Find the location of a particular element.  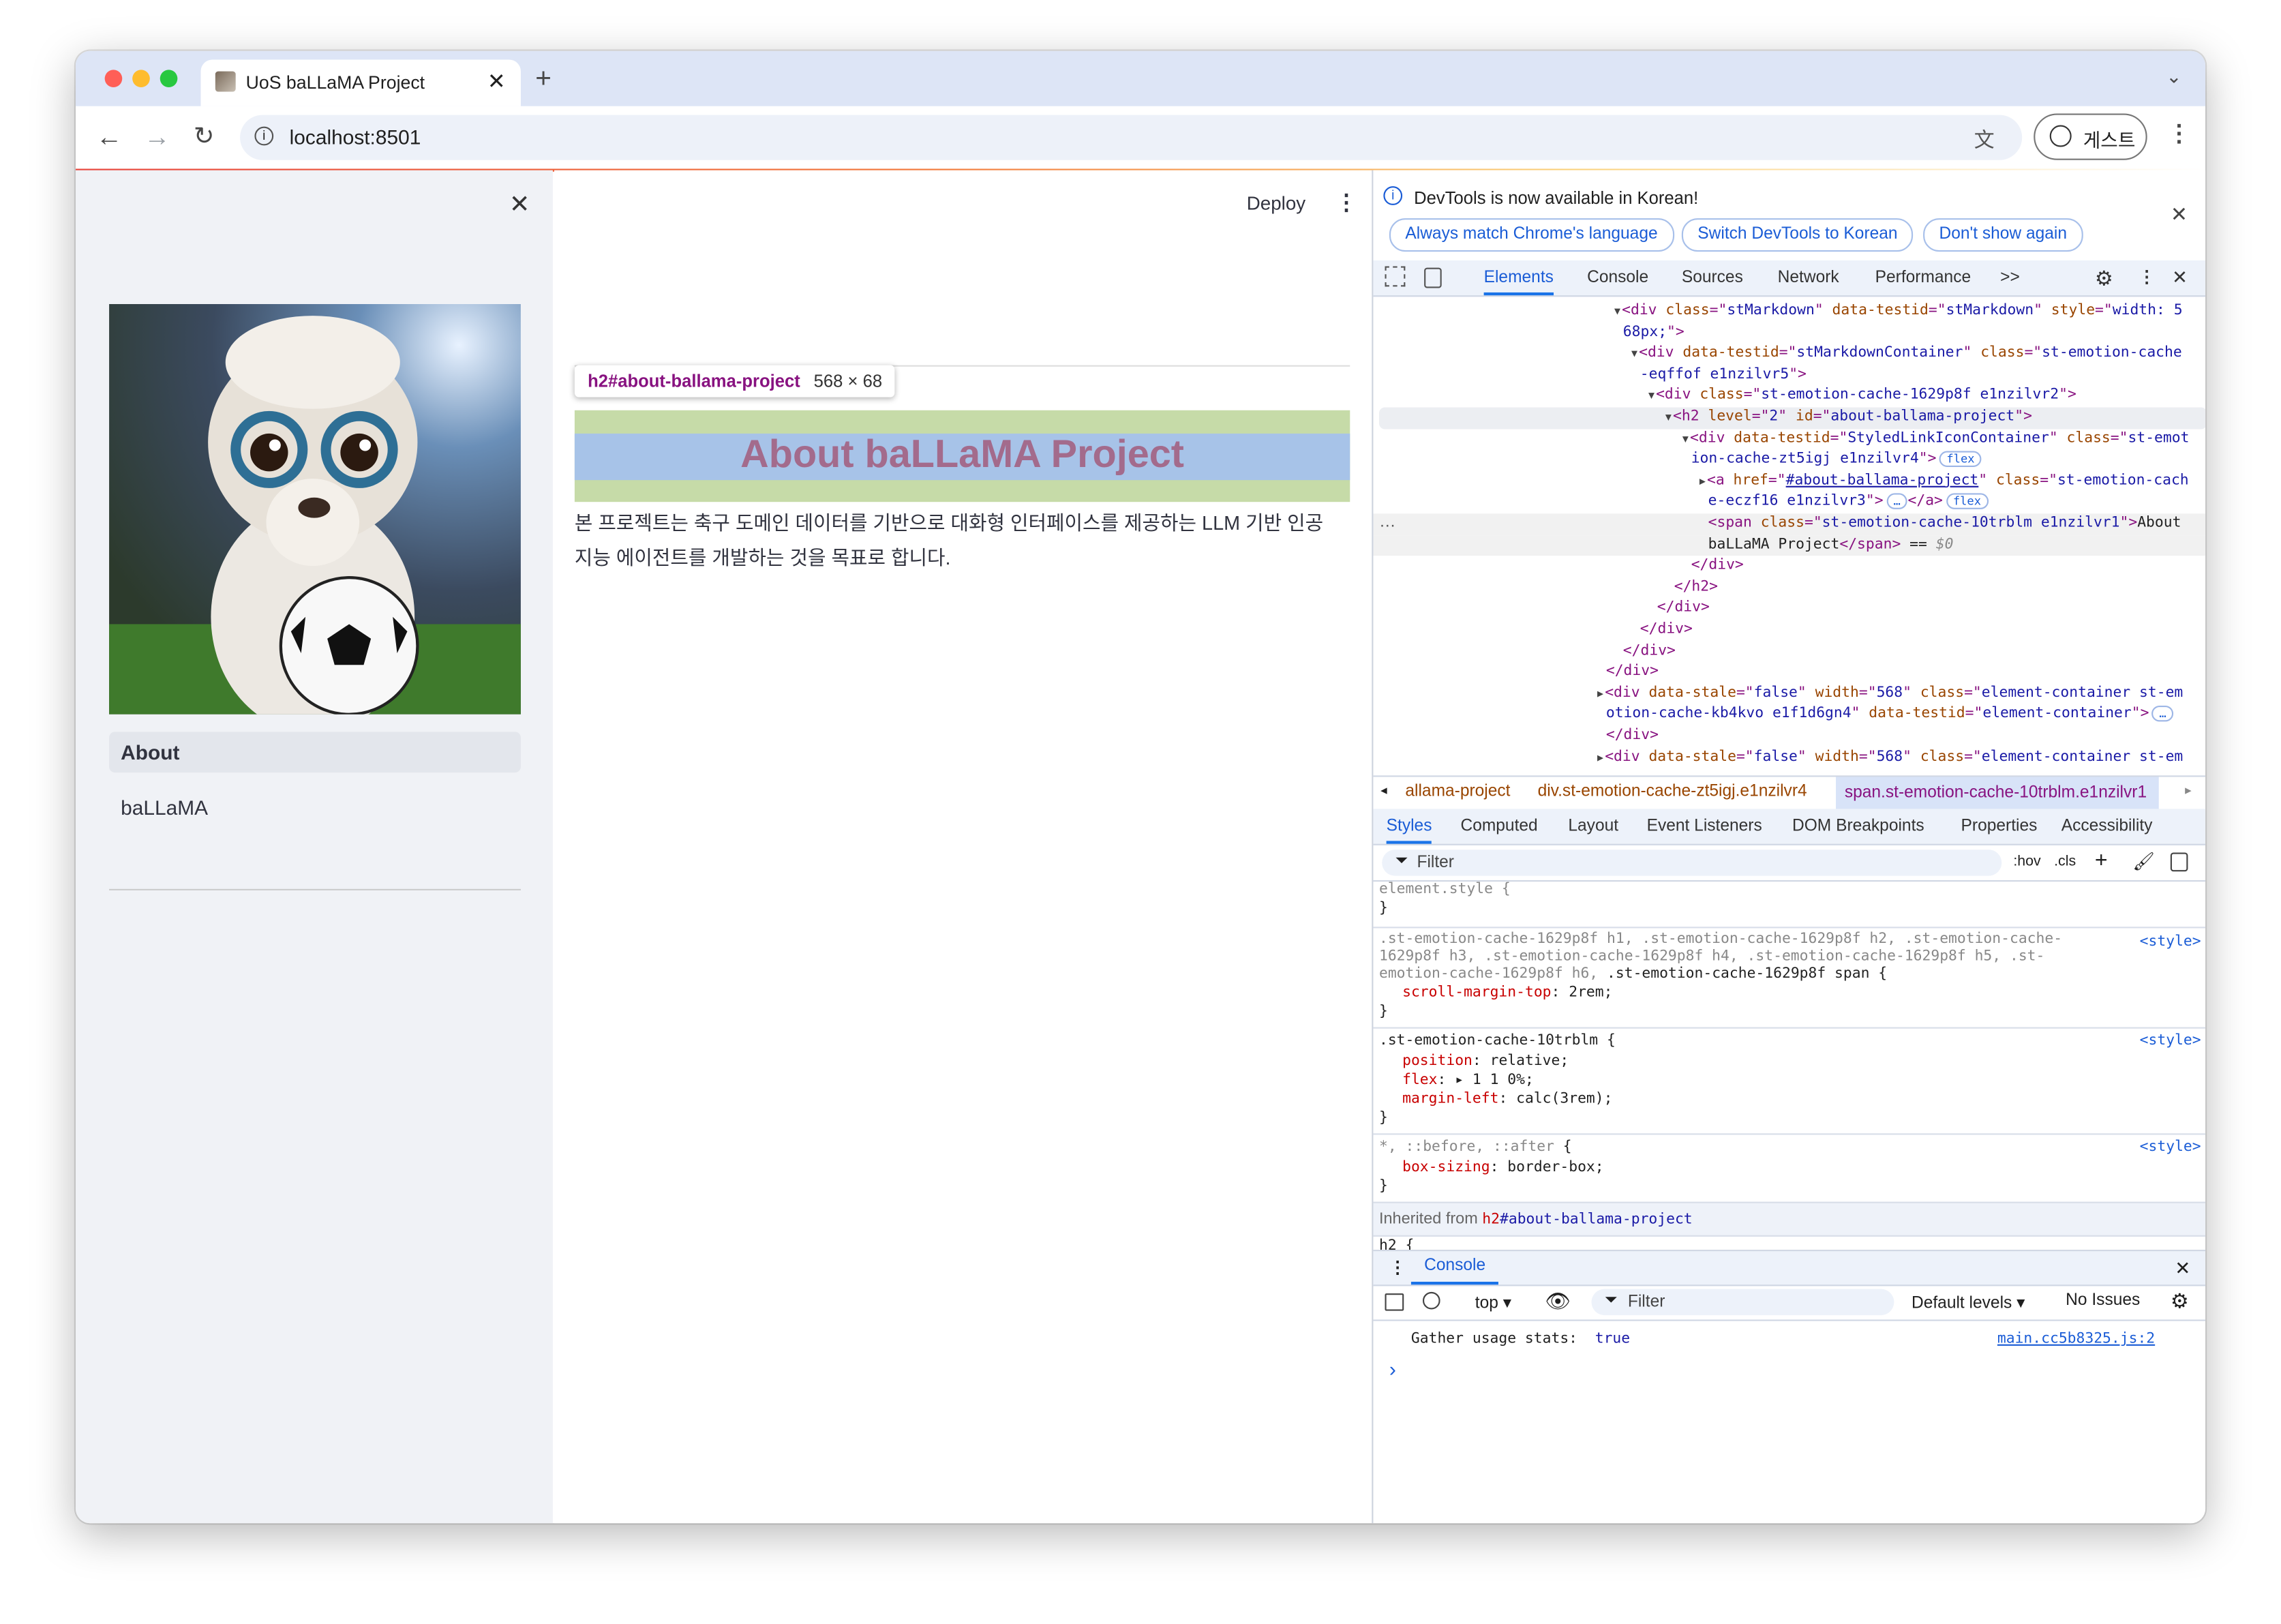

live-expression-eye-icon: 👁 is located at coordinates (1558, 1301).